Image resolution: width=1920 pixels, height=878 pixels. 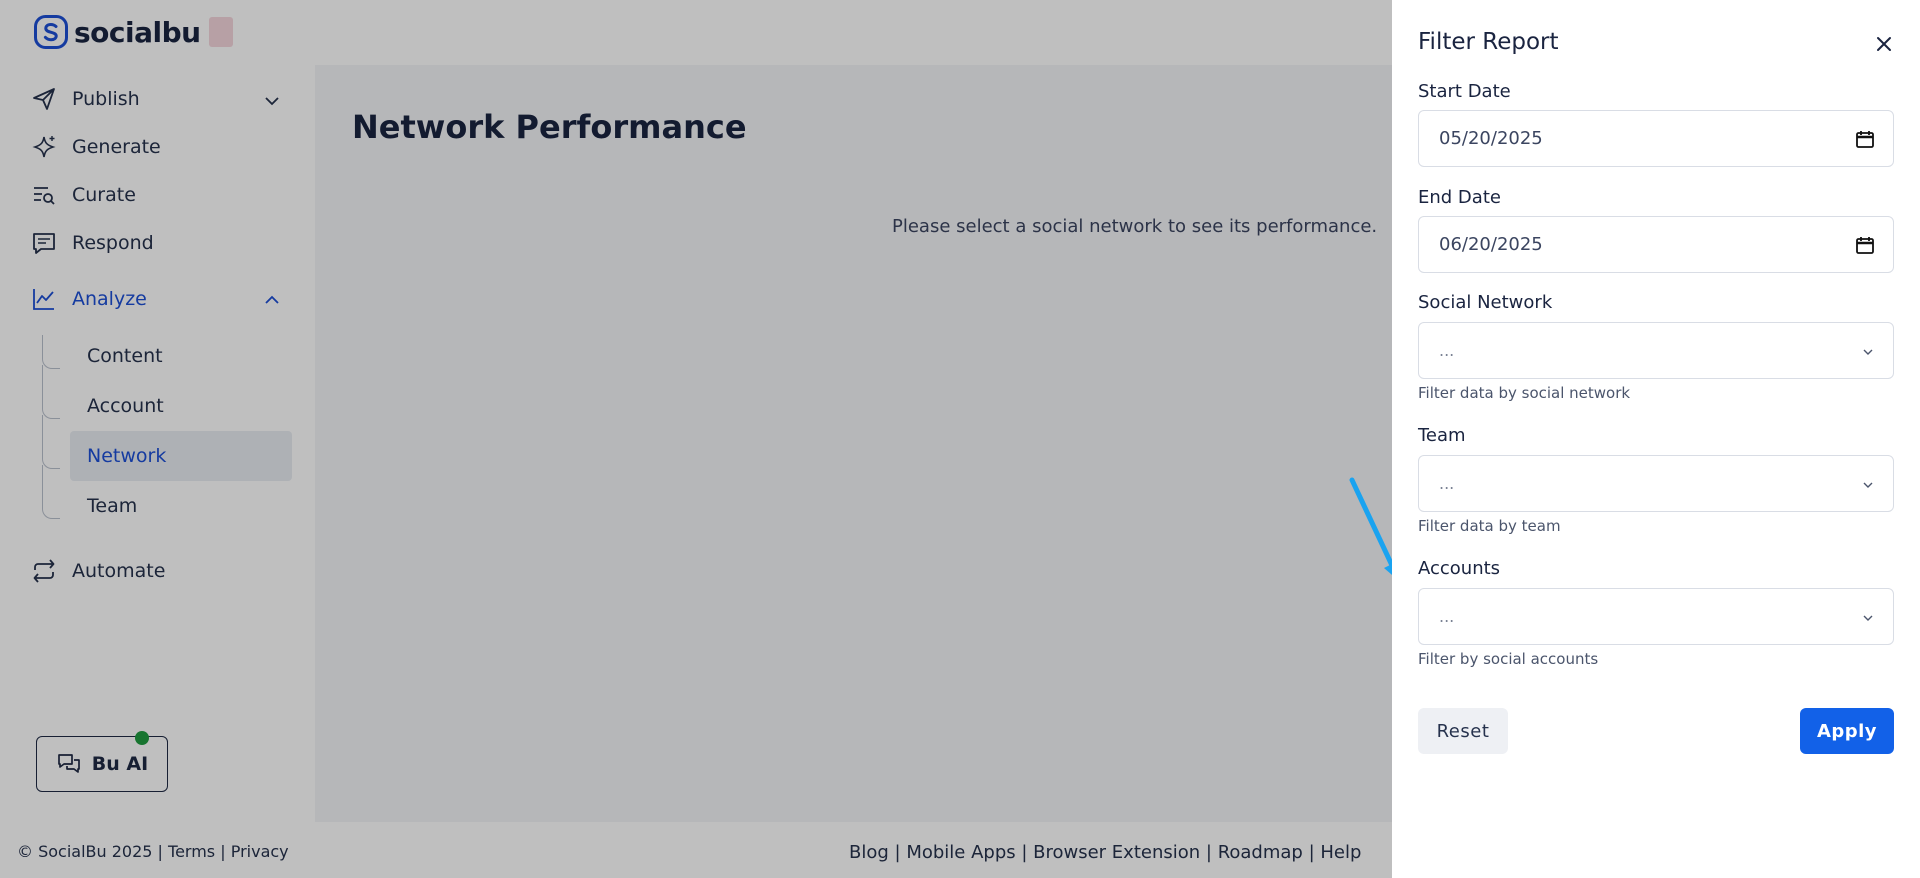 What do you see at coordinates (1485, 302) in the screenshot?
I see `social-network-label: Social Network` at bounding box center [1485, 302].